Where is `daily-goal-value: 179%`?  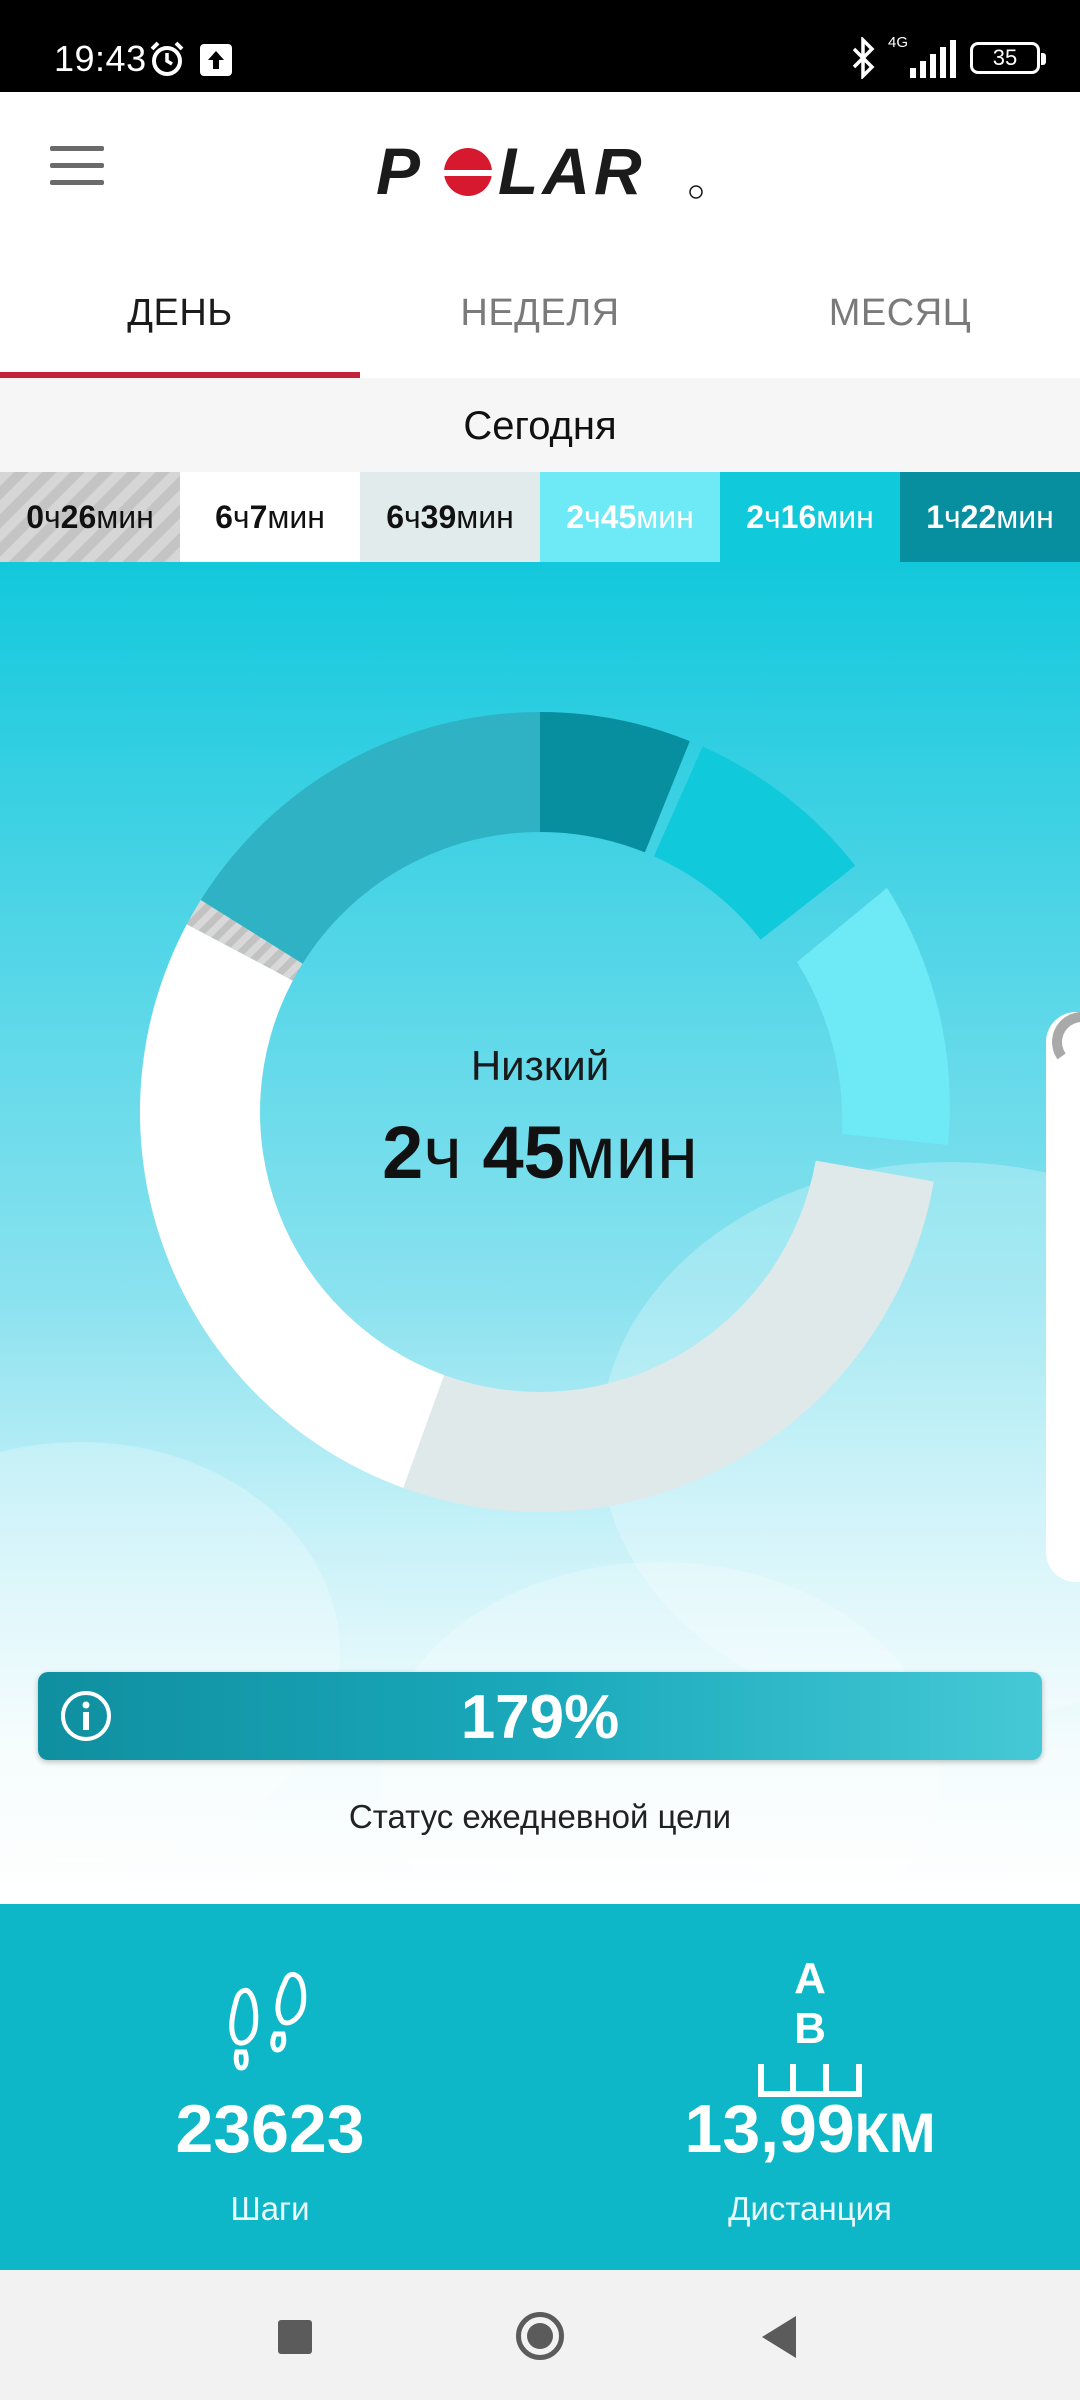
daily-goal-value: 179% is located at coordinates (540, 1717).